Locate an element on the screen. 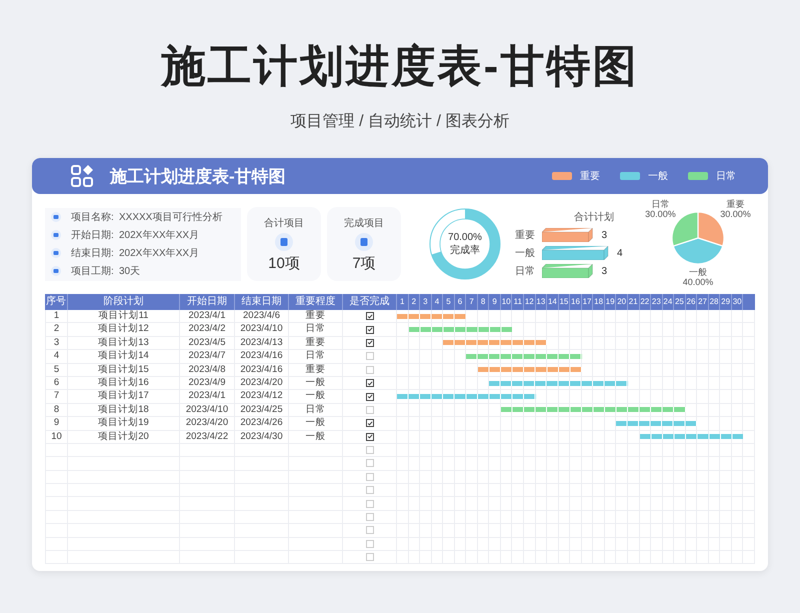  table-cell: 2023/4/22 is located at coordinates (207, 436).